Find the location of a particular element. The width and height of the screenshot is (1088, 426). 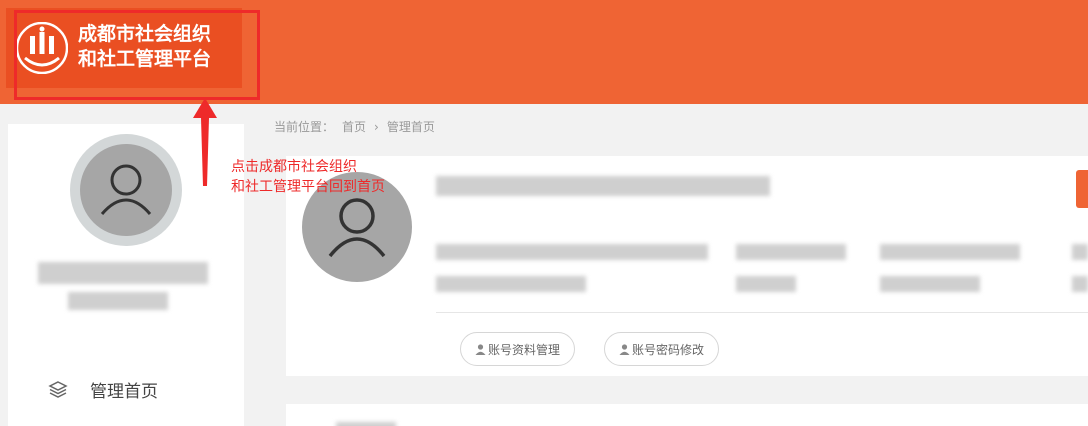

change-password-label: 账号密码修改 is located at coordinates (668, 349).